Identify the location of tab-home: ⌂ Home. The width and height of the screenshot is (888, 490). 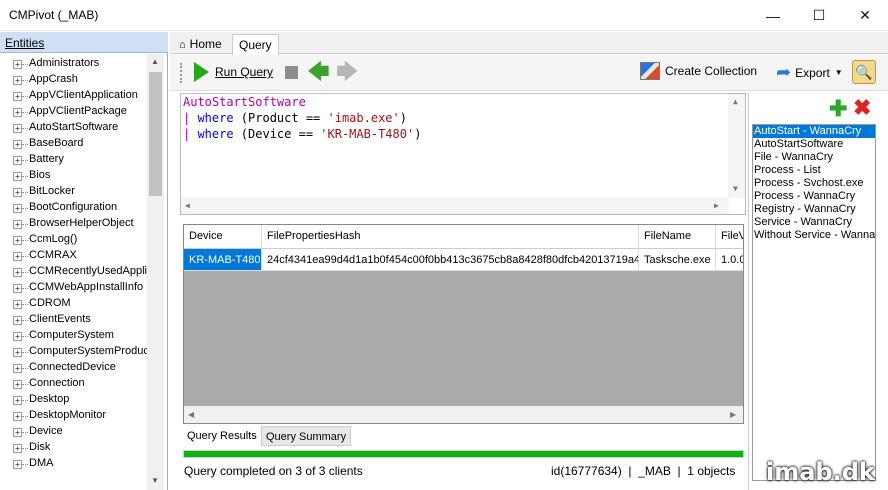
(200, 44).